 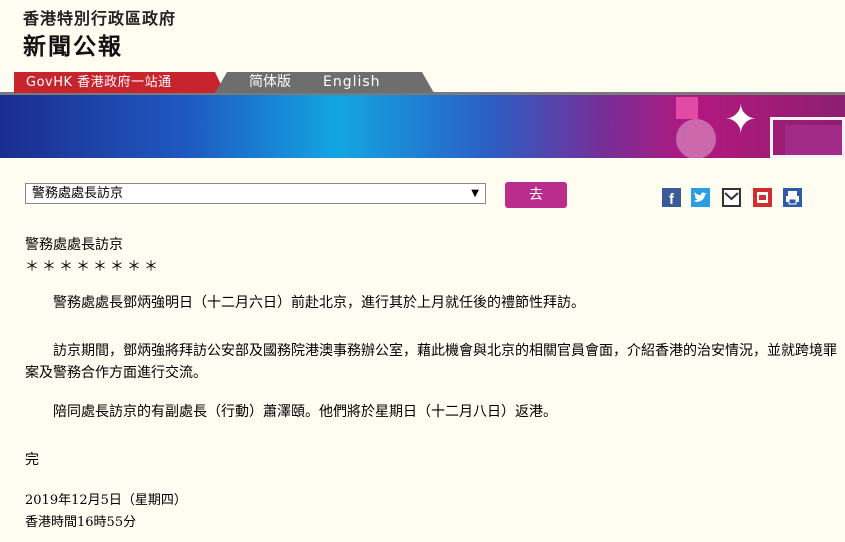 I want to click on article-end: 完, so click(x=32, y=460).